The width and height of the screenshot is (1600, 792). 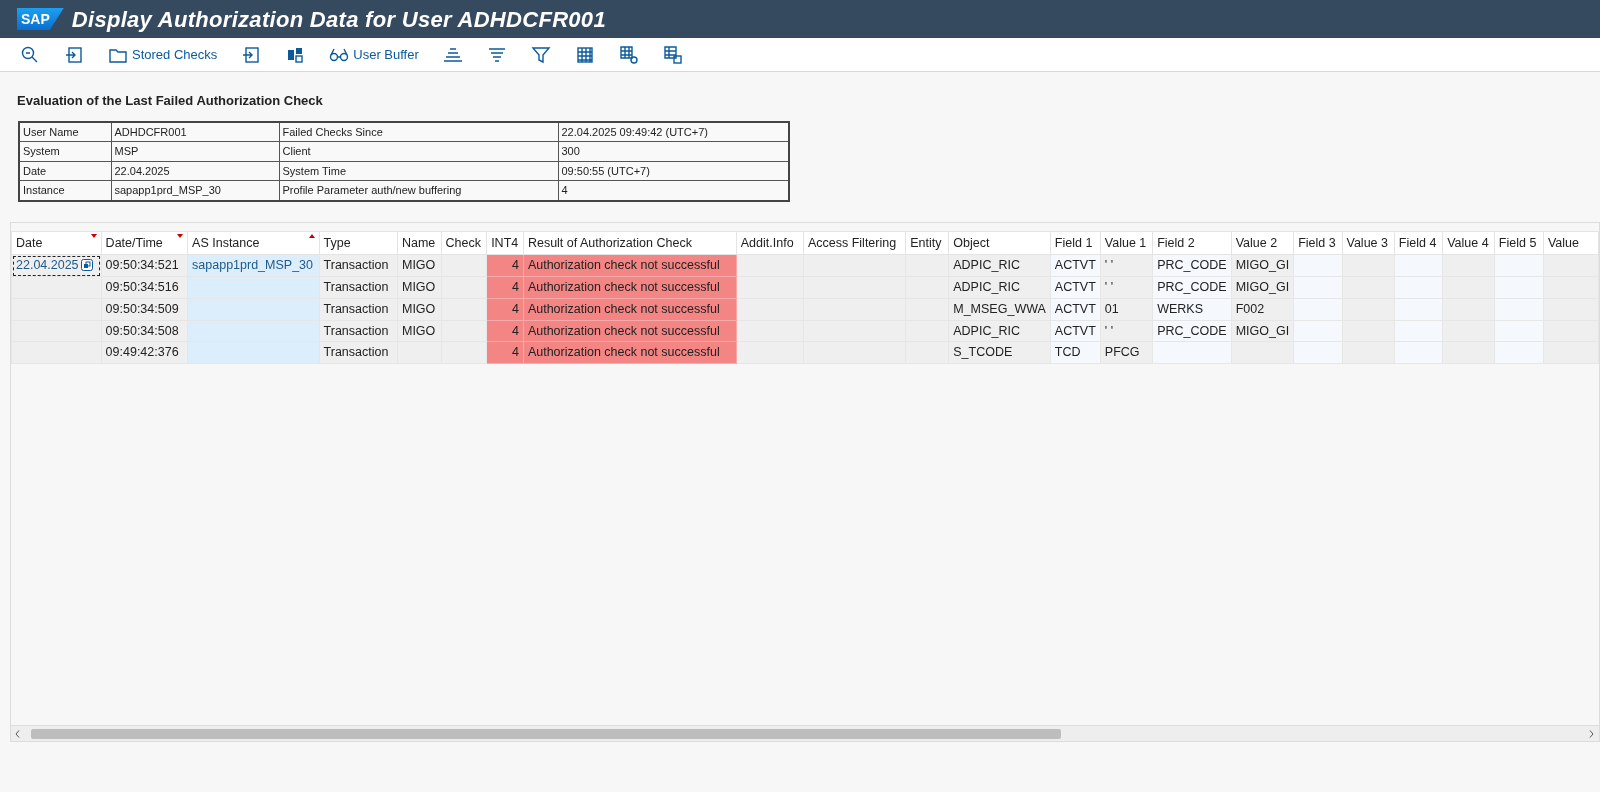 What do you see at coordinates (40, 19) in the screenshot?
I see `sap-logo: SAP` at bounding box center [40, 19].